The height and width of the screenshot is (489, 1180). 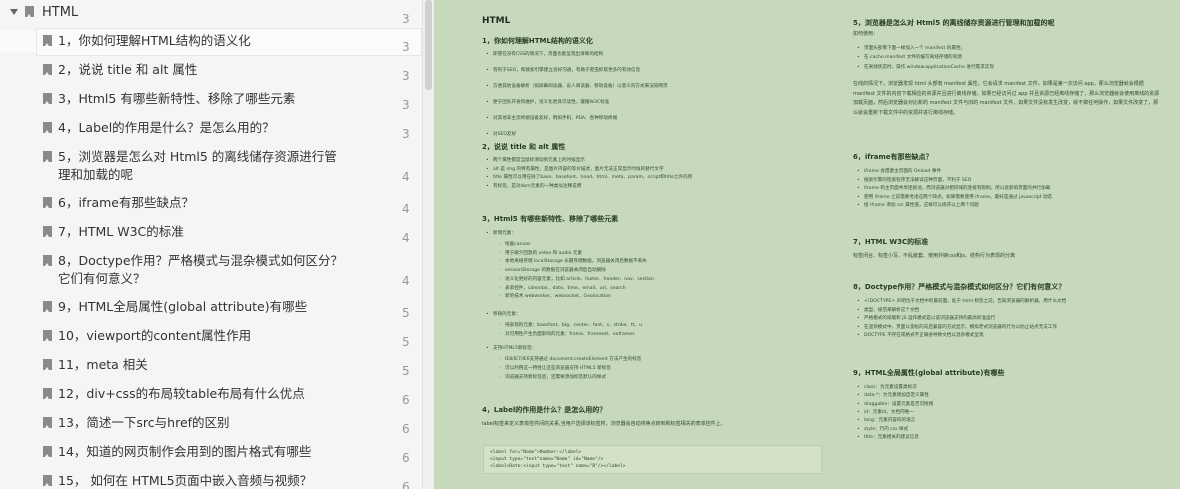 I want to click on section-5-bullet: 在 cache.manifest 文件的编写离线存储的资源, so click(x=909, y=57).